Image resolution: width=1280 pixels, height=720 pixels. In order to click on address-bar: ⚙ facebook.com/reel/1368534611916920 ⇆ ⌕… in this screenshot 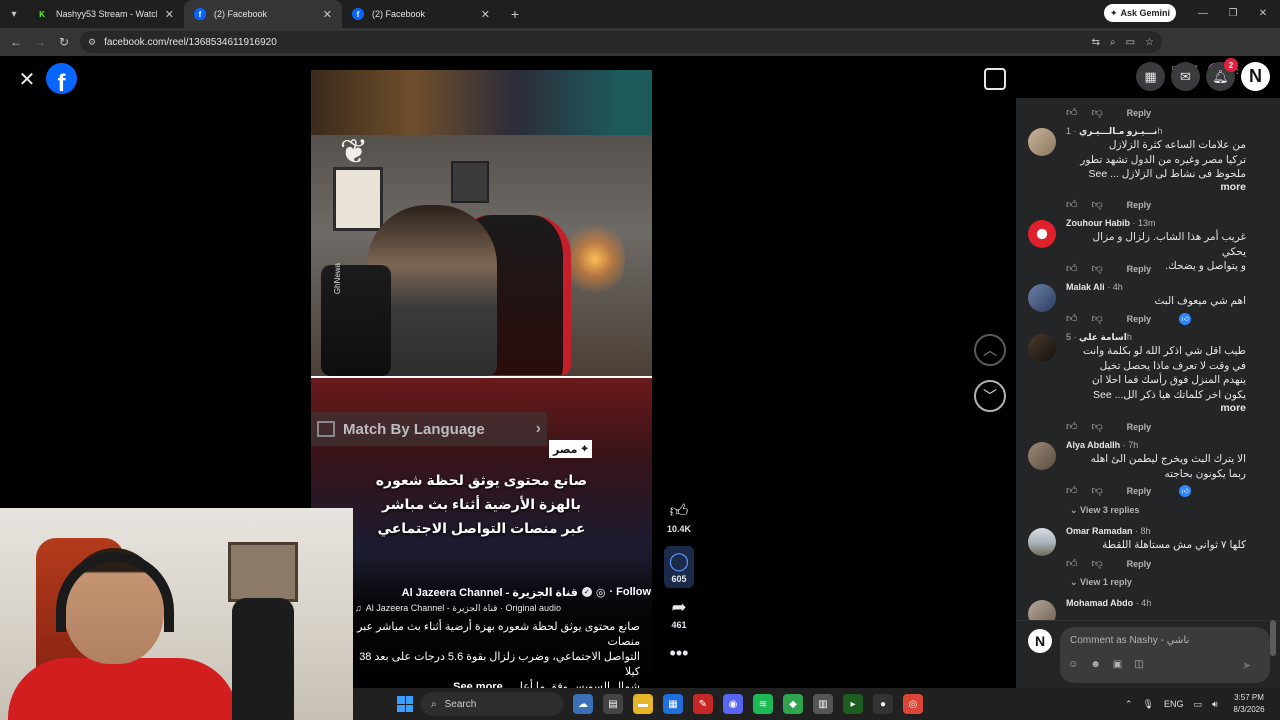, I will do `click(621, 42)`.